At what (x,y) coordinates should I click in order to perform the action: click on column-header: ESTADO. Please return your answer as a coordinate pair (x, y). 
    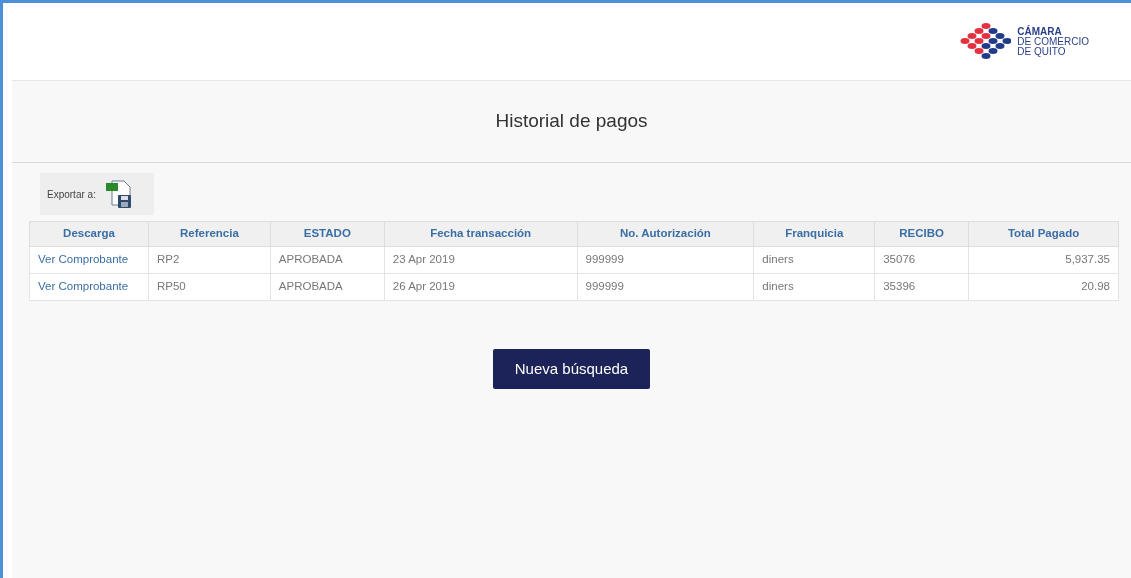
    Looking at the image, I should click on (327, 234).